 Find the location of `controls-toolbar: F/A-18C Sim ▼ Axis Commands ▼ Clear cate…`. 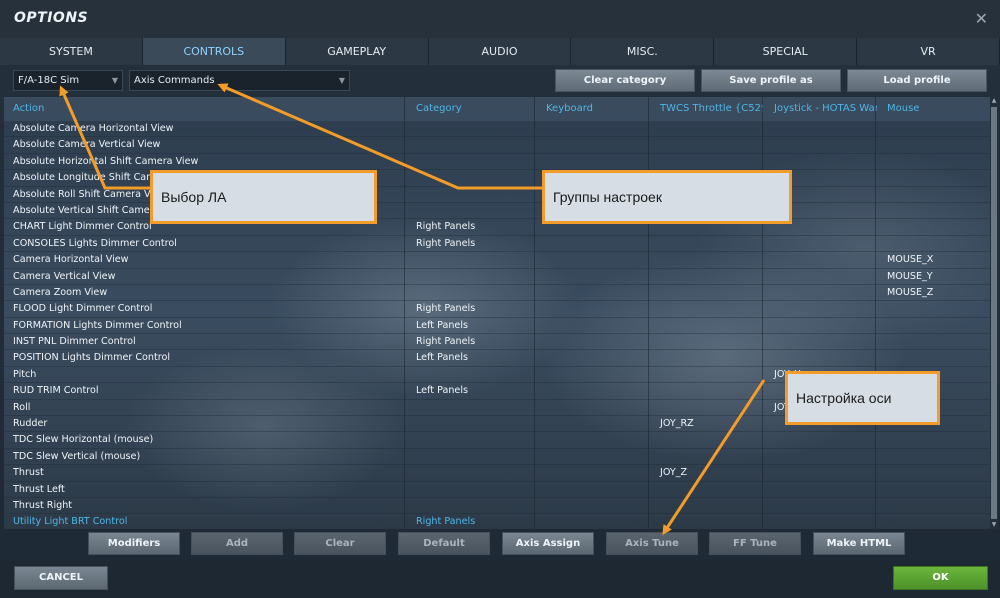

controls-toolbar: F/A-18C Sim ▼ Axis Commands ▼ Clear cate… is located at coordinates (500, 81).